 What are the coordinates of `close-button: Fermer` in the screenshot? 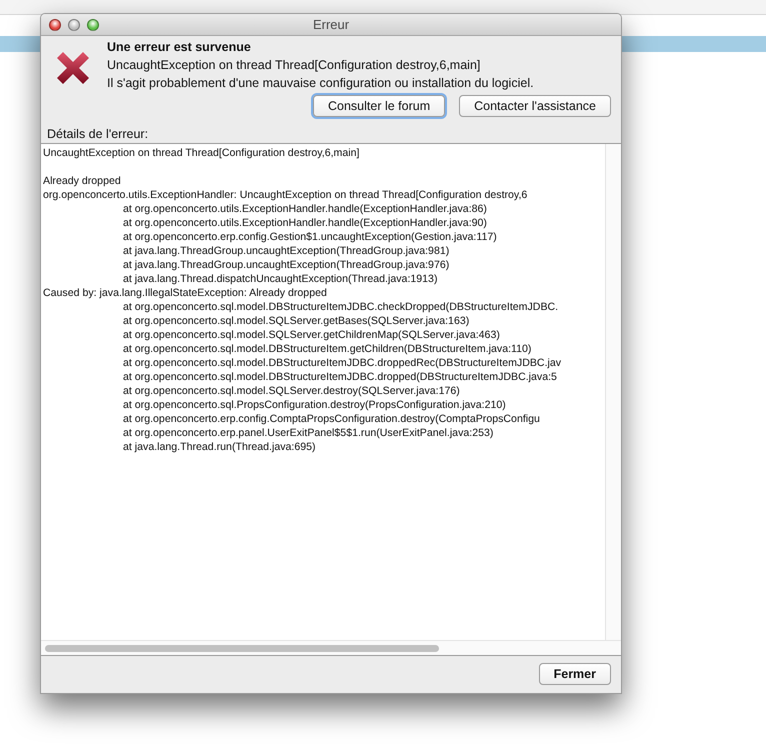 It's located at (574, 674).